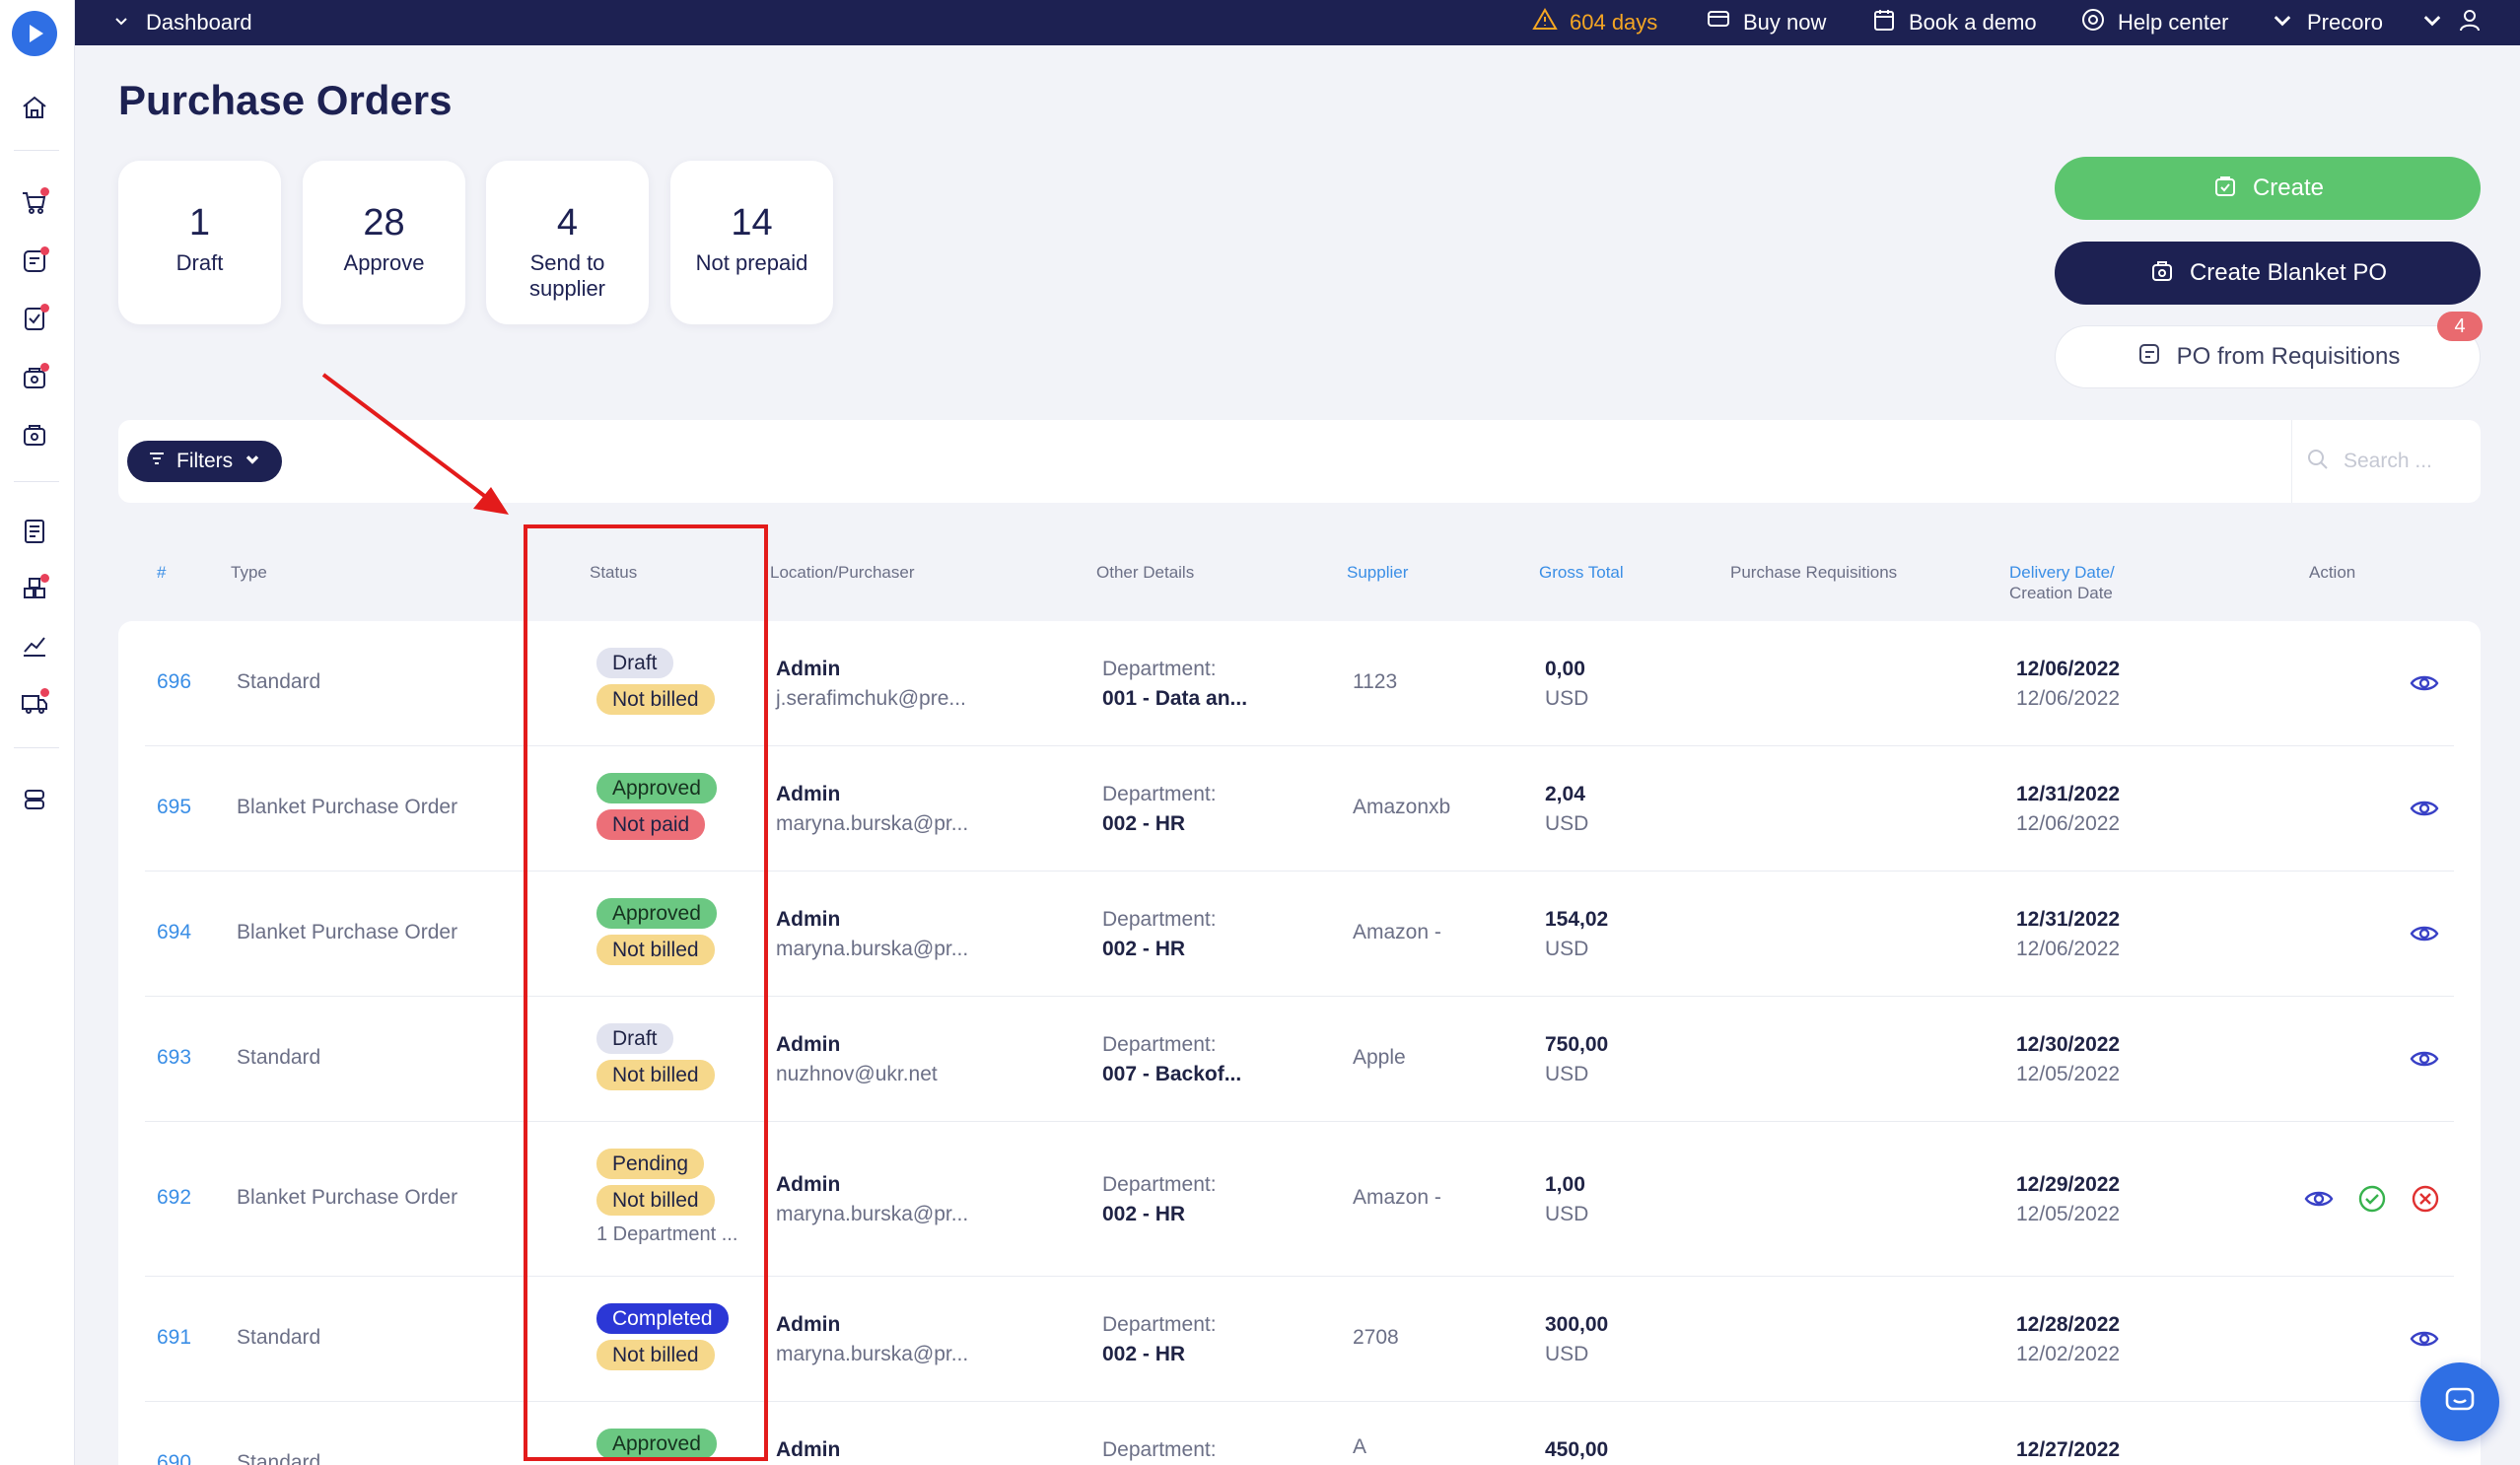 The width and height of the screenshot is (2520, 1465). I want to click on stat-card-send-to-supplier: 4 Send to supplier, so click(567, 242).